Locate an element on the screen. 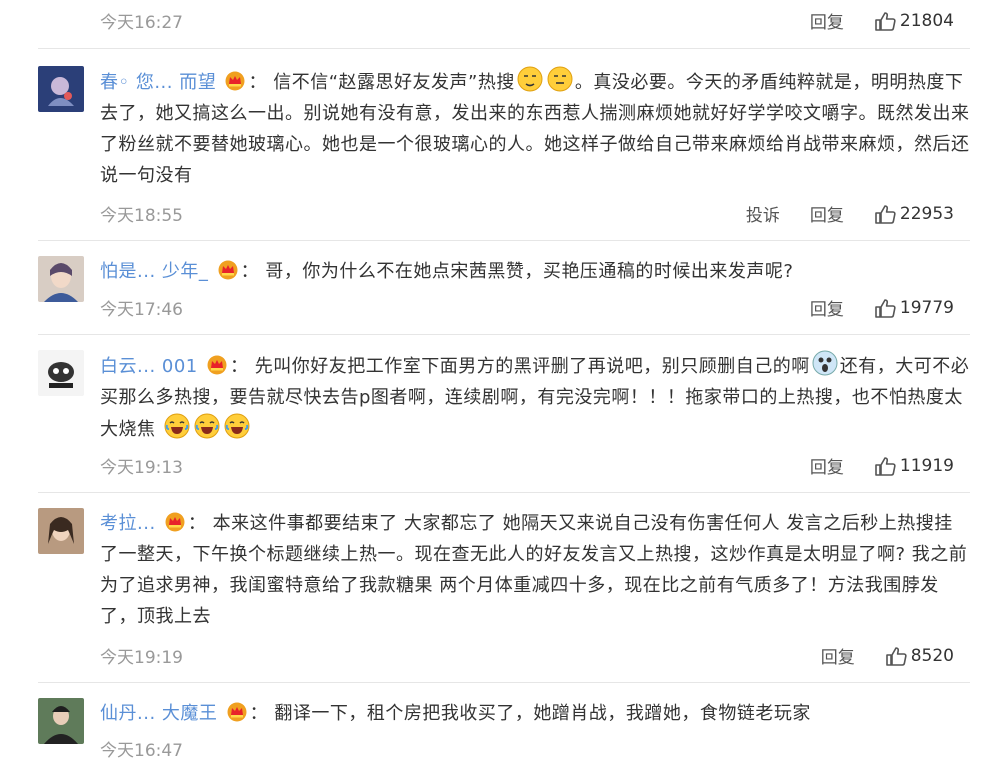  like-button: 11919 is located at coordinates (914, 466).